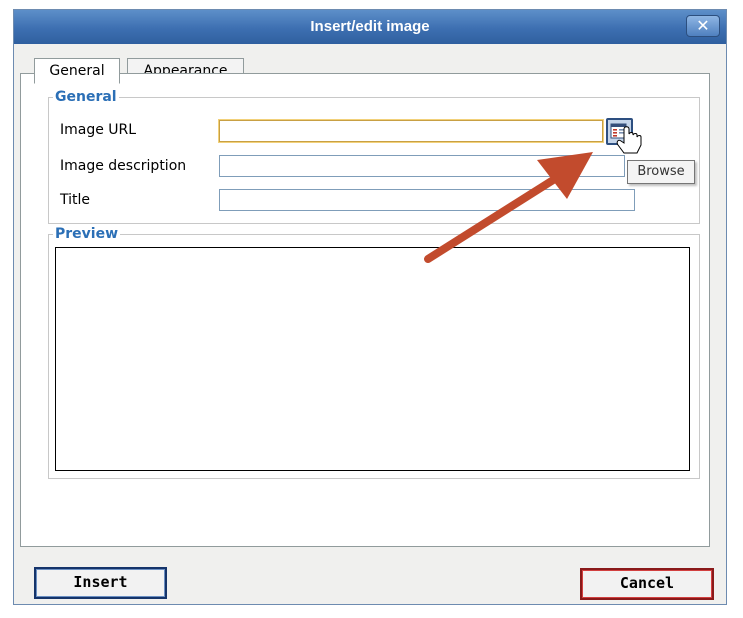 The height and width of the screenshot is (618, 743). I want to click on preview-legend: Preview, so click(87, 234).